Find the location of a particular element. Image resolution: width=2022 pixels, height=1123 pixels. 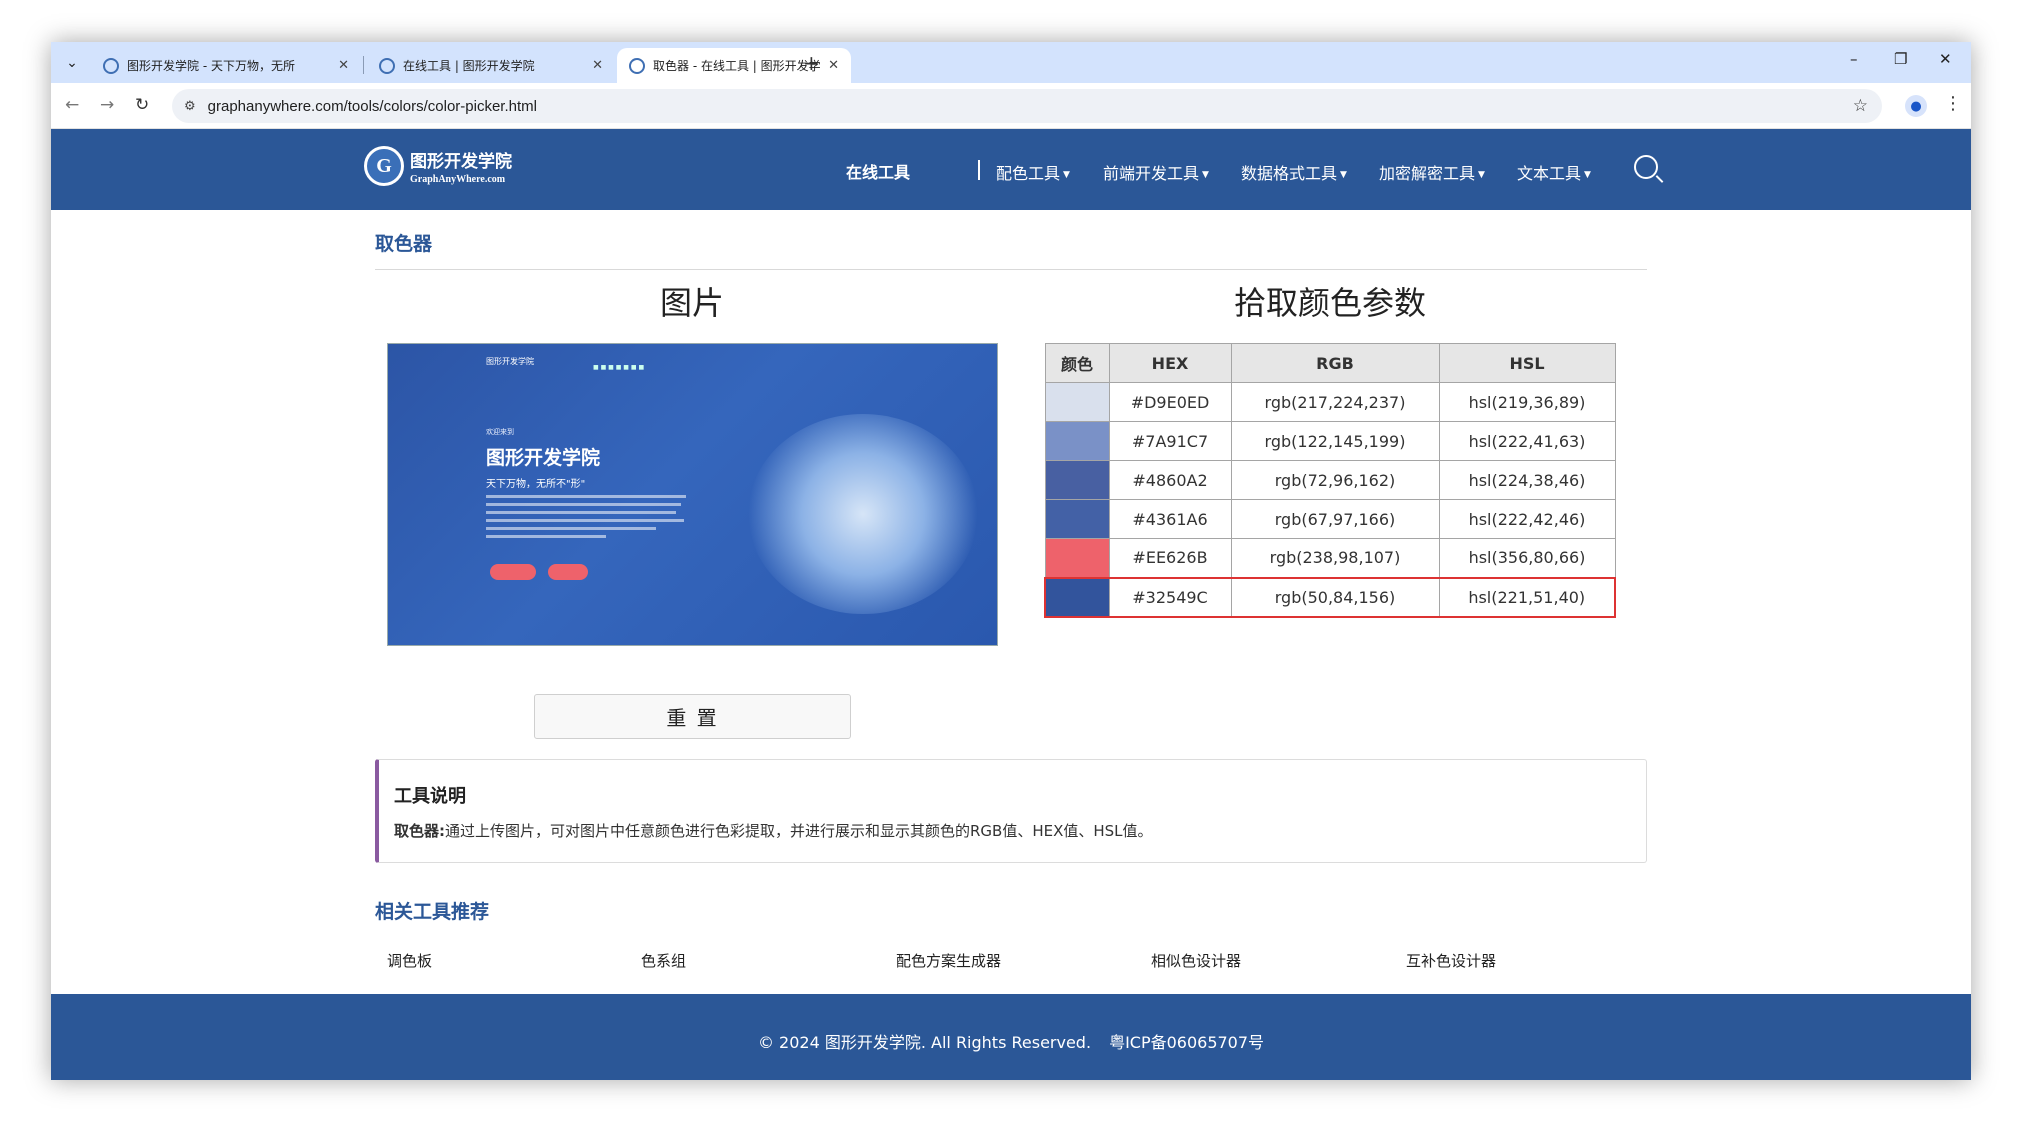

nav-label: 配色工具 is located at coordinates (1028, 173).